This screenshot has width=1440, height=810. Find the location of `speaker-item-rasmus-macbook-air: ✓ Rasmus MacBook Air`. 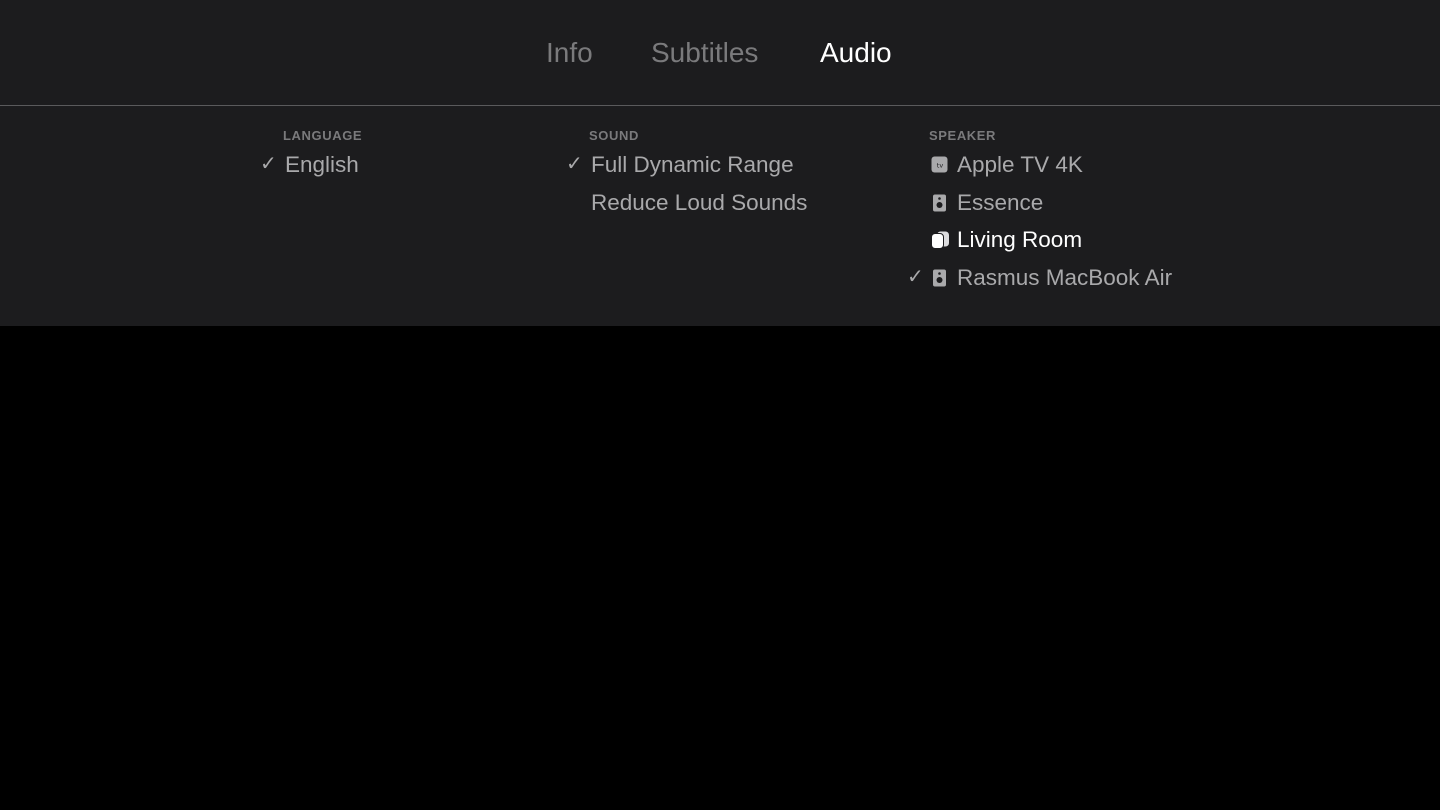

speaker-item-rasmus-macbook-air: ✓ Rasmus MacBook Air is located at coordinates (1075, 278).